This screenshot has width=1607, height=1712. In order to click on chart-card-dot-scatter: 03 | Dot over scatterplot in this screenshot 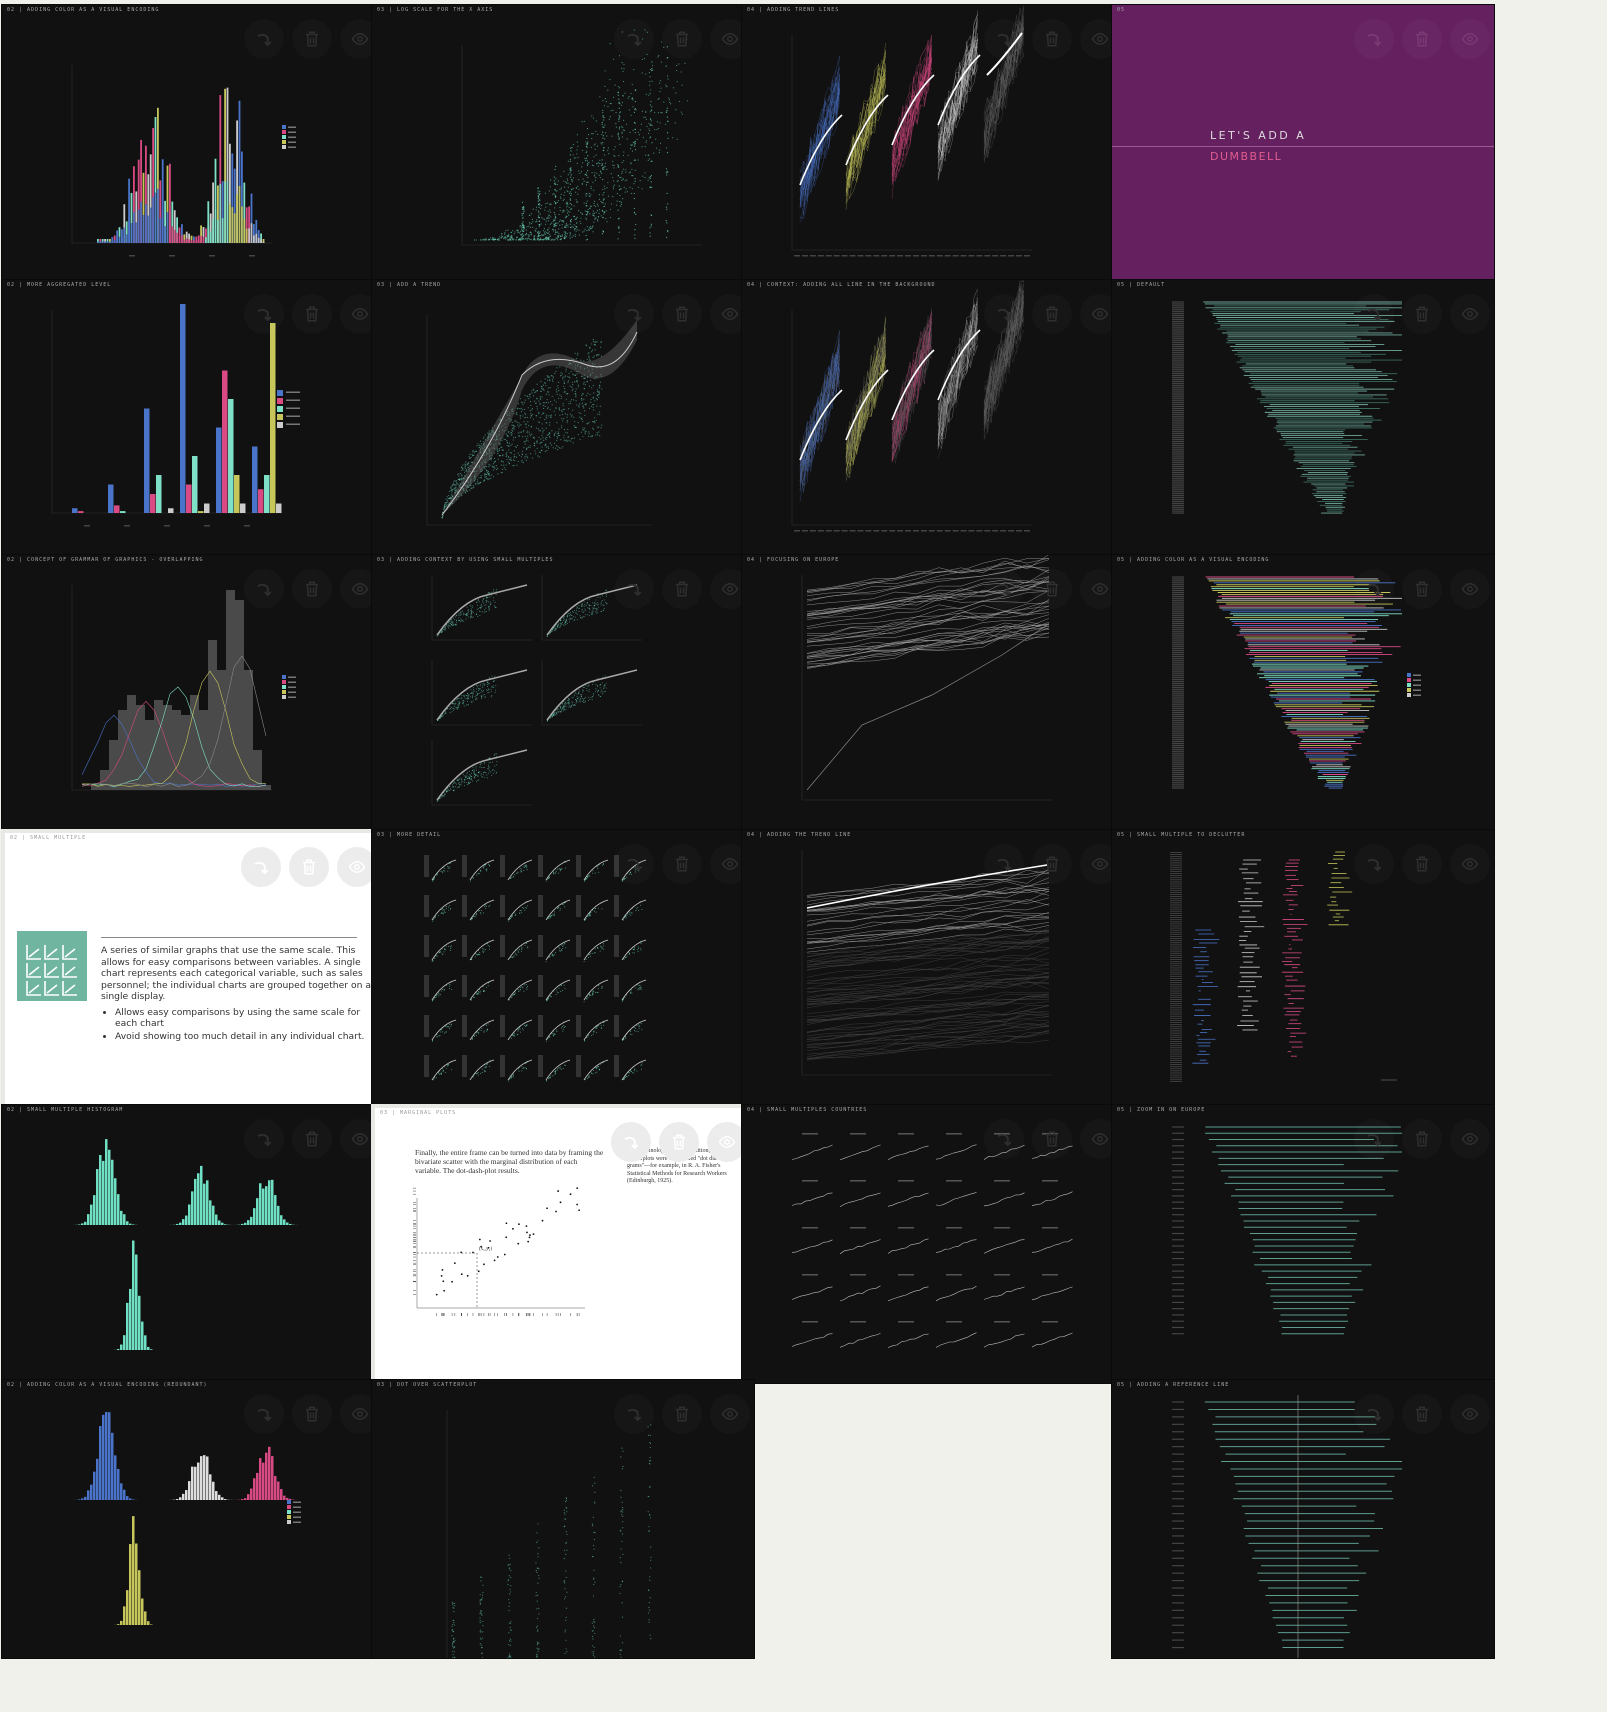, I will do `click(563, 1519)`.